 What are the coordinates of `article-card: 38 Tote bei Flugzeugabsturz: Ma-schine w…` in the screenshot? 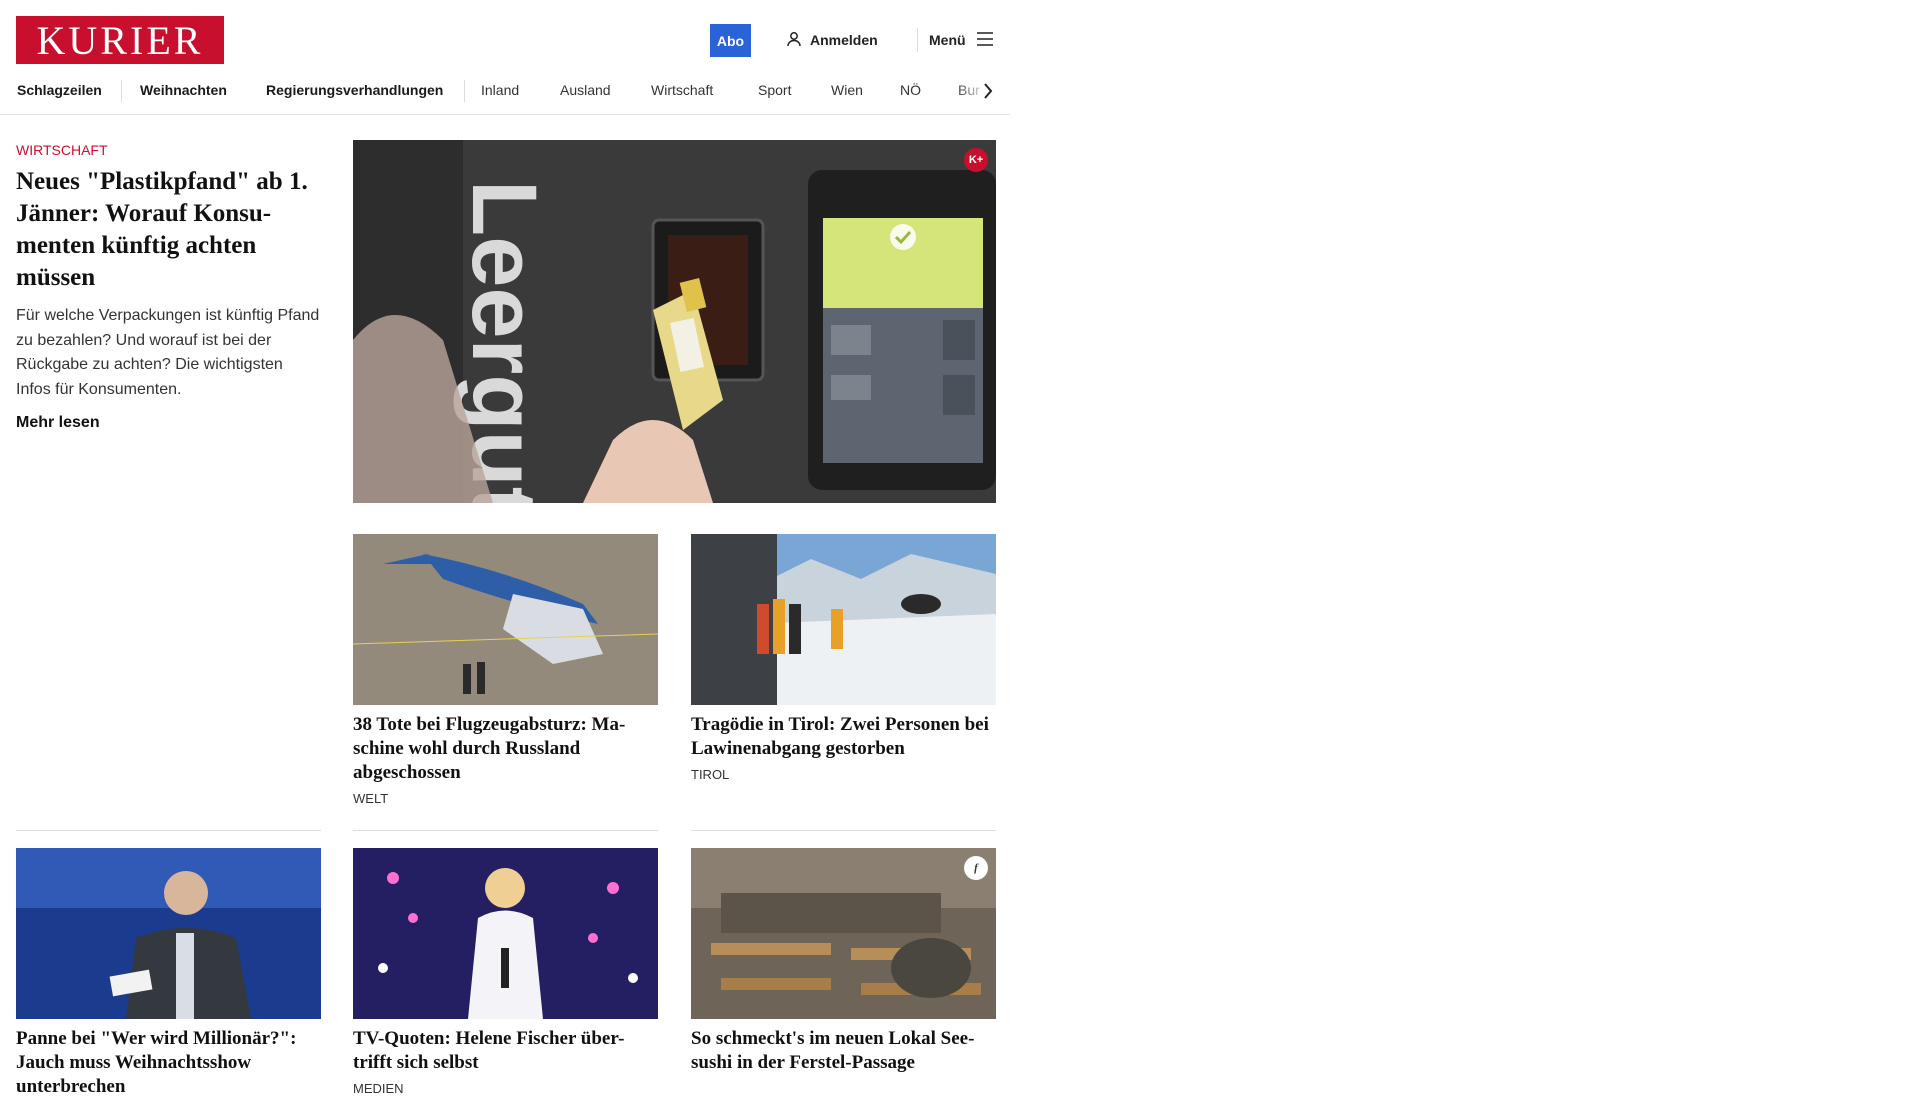 It's located at (505, 670).